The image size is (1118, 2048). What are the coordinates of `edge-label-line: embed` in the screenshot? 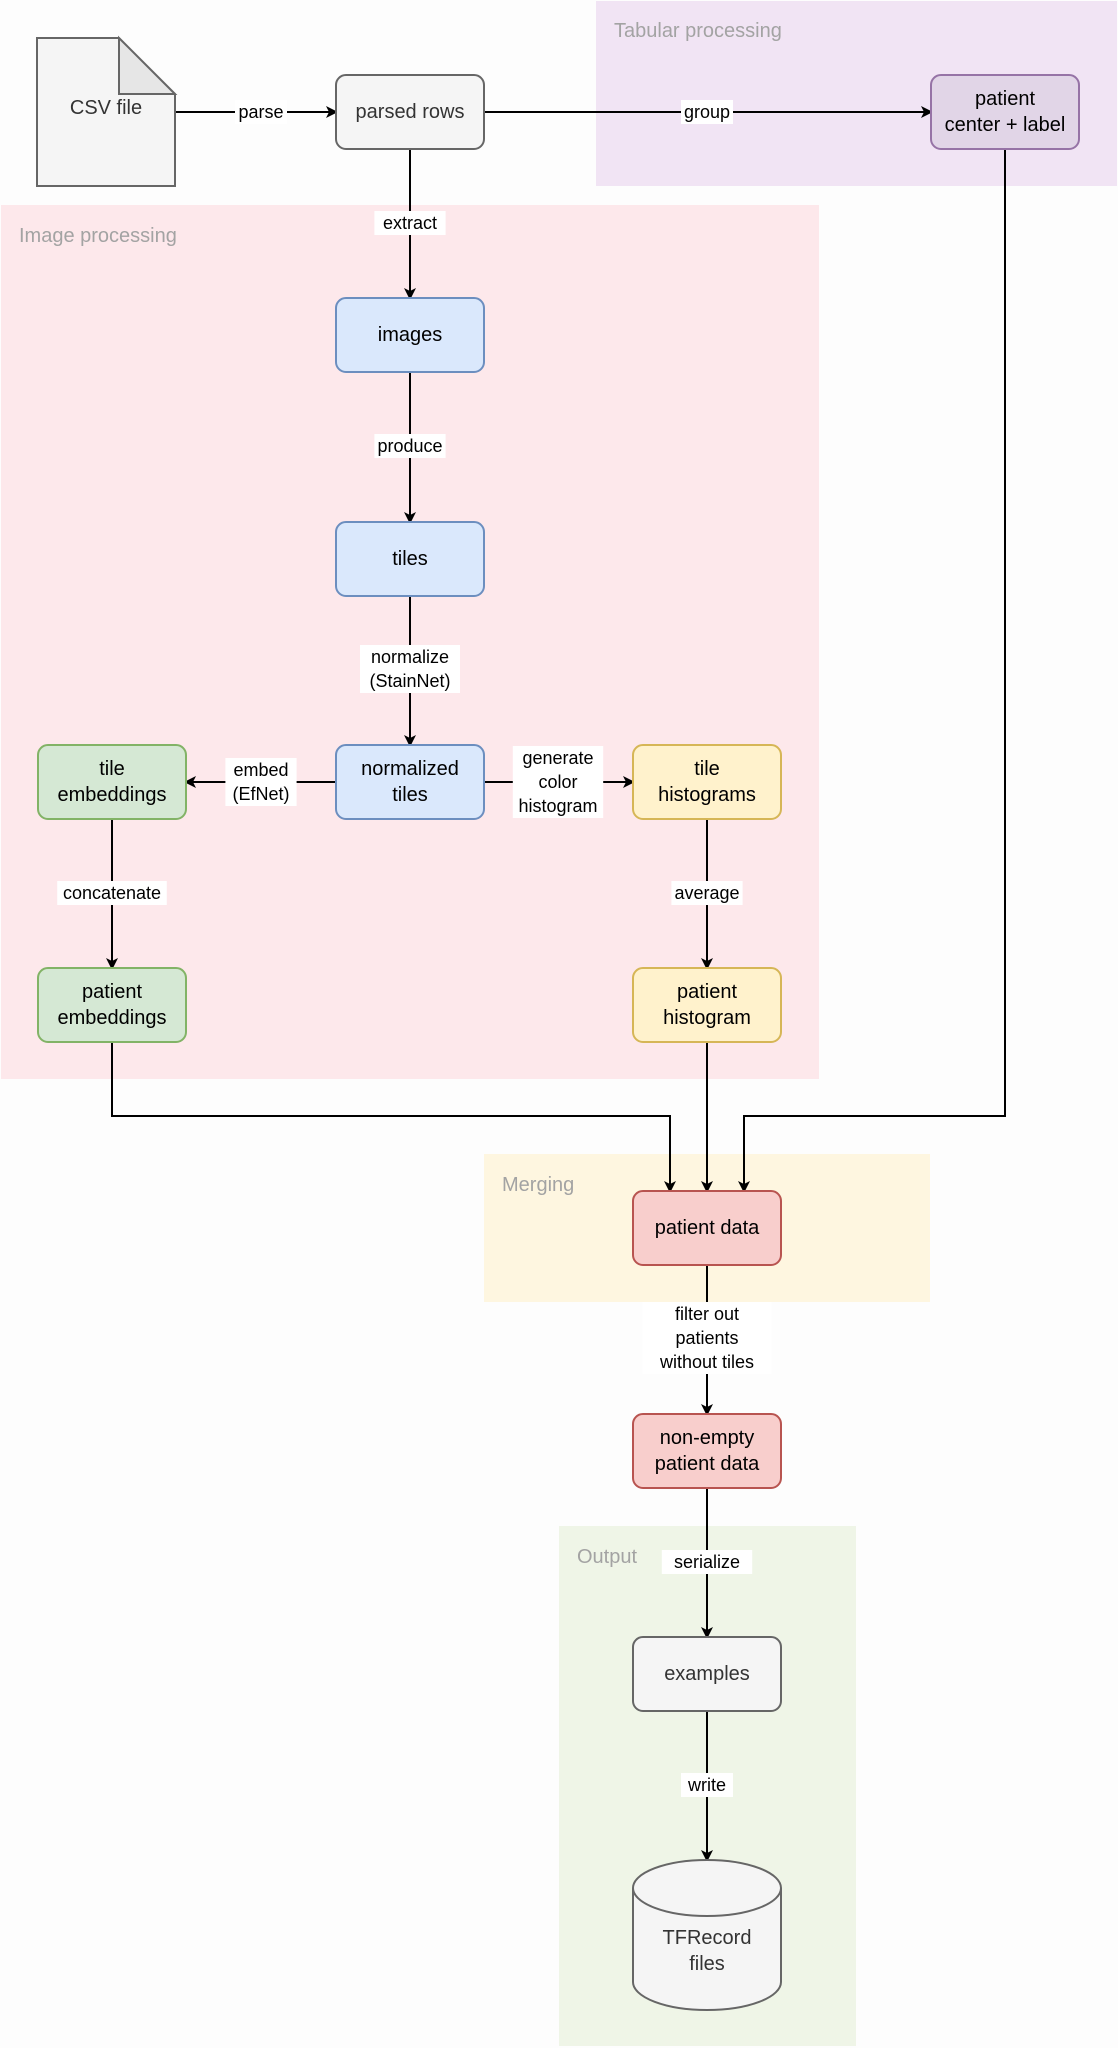 It's located at (260, 770).